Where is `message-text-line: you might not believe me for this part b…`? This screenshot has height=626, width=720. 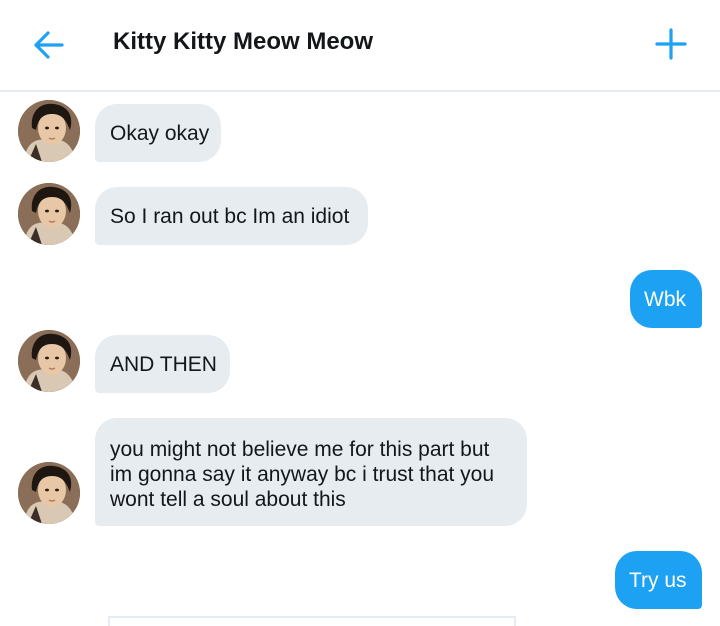 message-text-line: you might not believe me for this part b… is located at coordinates (300, 449).